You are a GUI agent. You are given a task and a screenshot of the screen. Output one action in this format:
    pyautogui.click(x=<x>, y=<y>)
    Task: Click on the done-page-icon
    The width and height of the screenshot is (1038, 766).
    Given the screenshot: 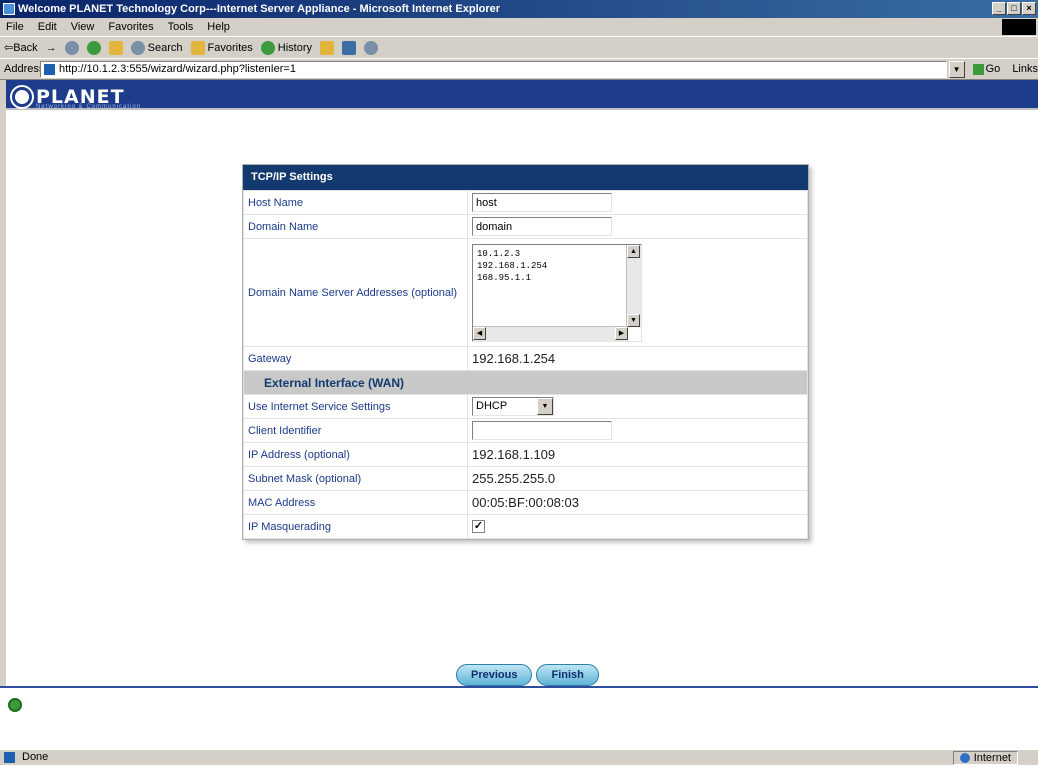 What is the action you would take?
    pyautogui.click(x=9, y=757)
    